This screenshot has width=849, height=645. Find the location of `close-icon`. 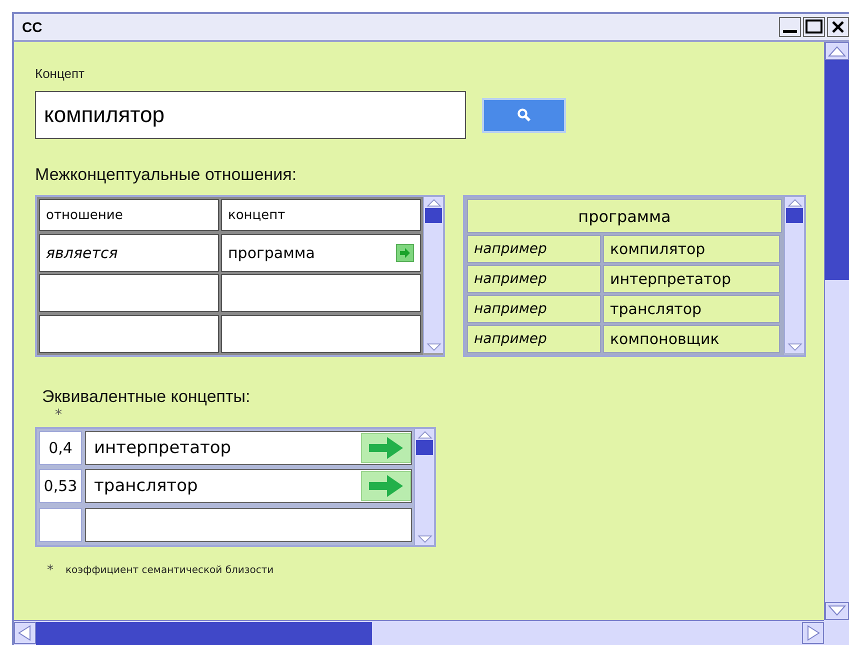

close-icon is located at coordinates (838, 27).